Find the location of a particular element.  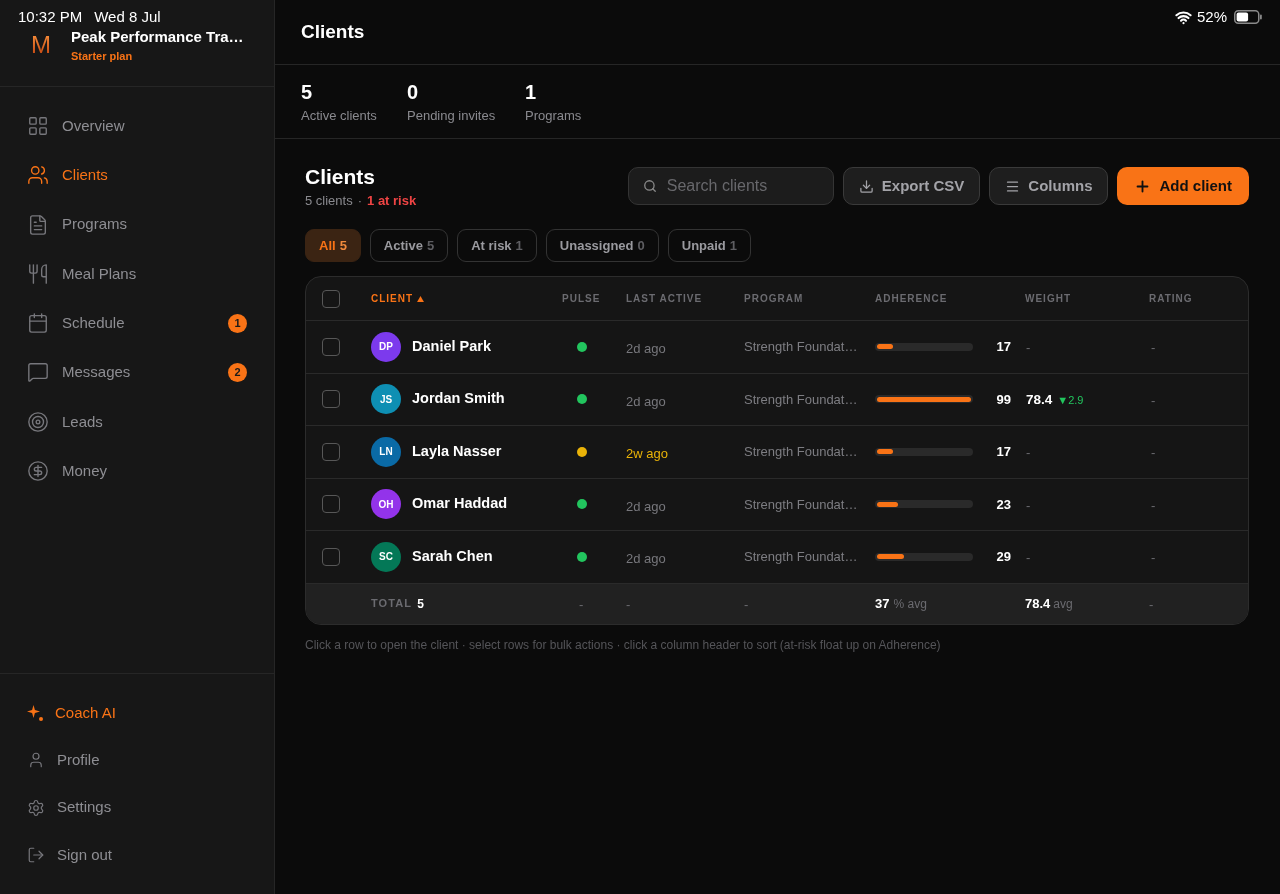

adherence-value: 17 is located at coordinates (1003, 347).